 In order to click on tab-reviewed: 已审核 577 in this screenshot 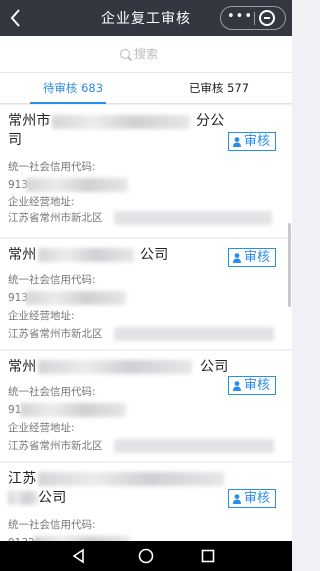, I will do `click(219, 88)`.